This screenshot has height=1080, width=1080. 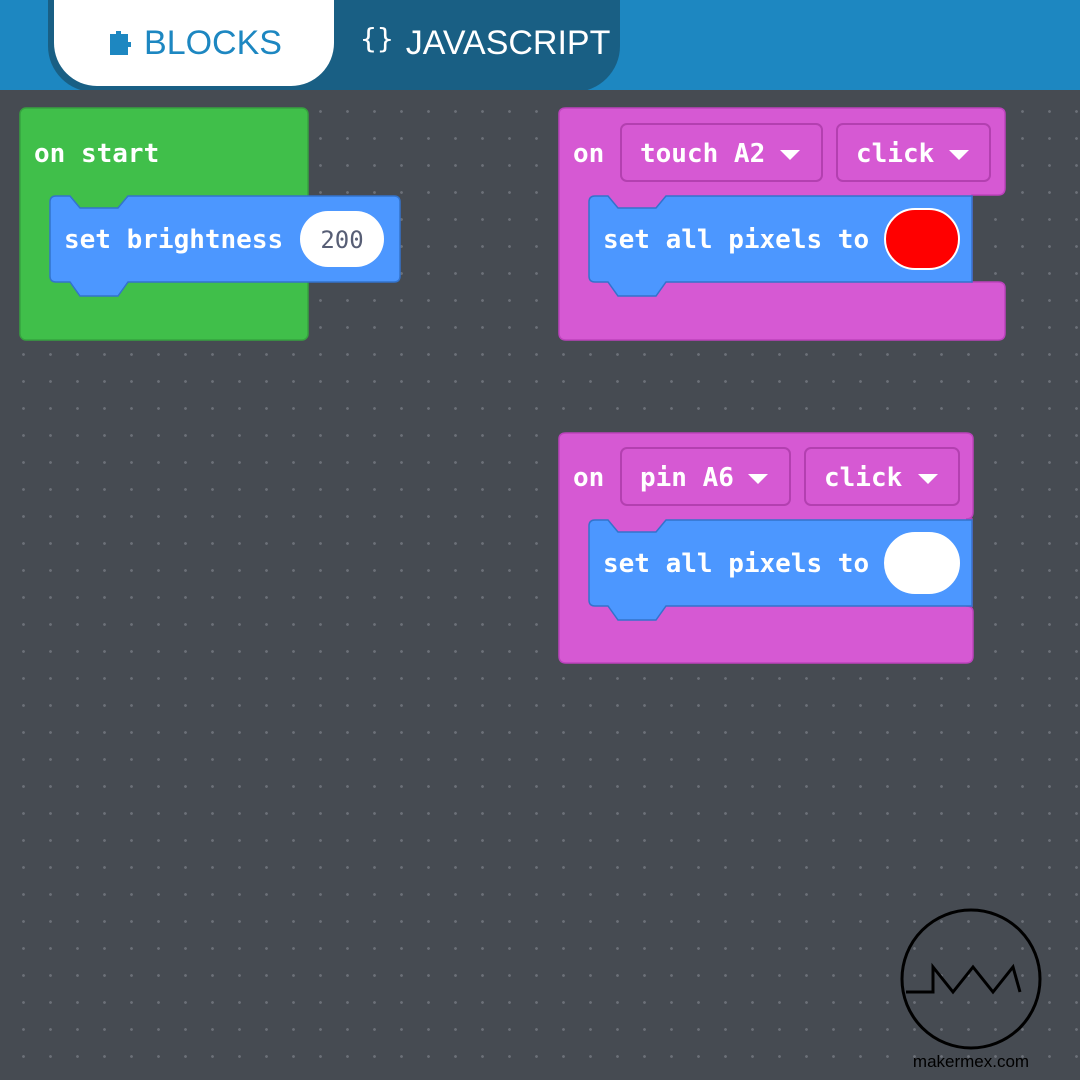 I want to click on makermex-logo: makermex.com, so click(x=971, y=989).